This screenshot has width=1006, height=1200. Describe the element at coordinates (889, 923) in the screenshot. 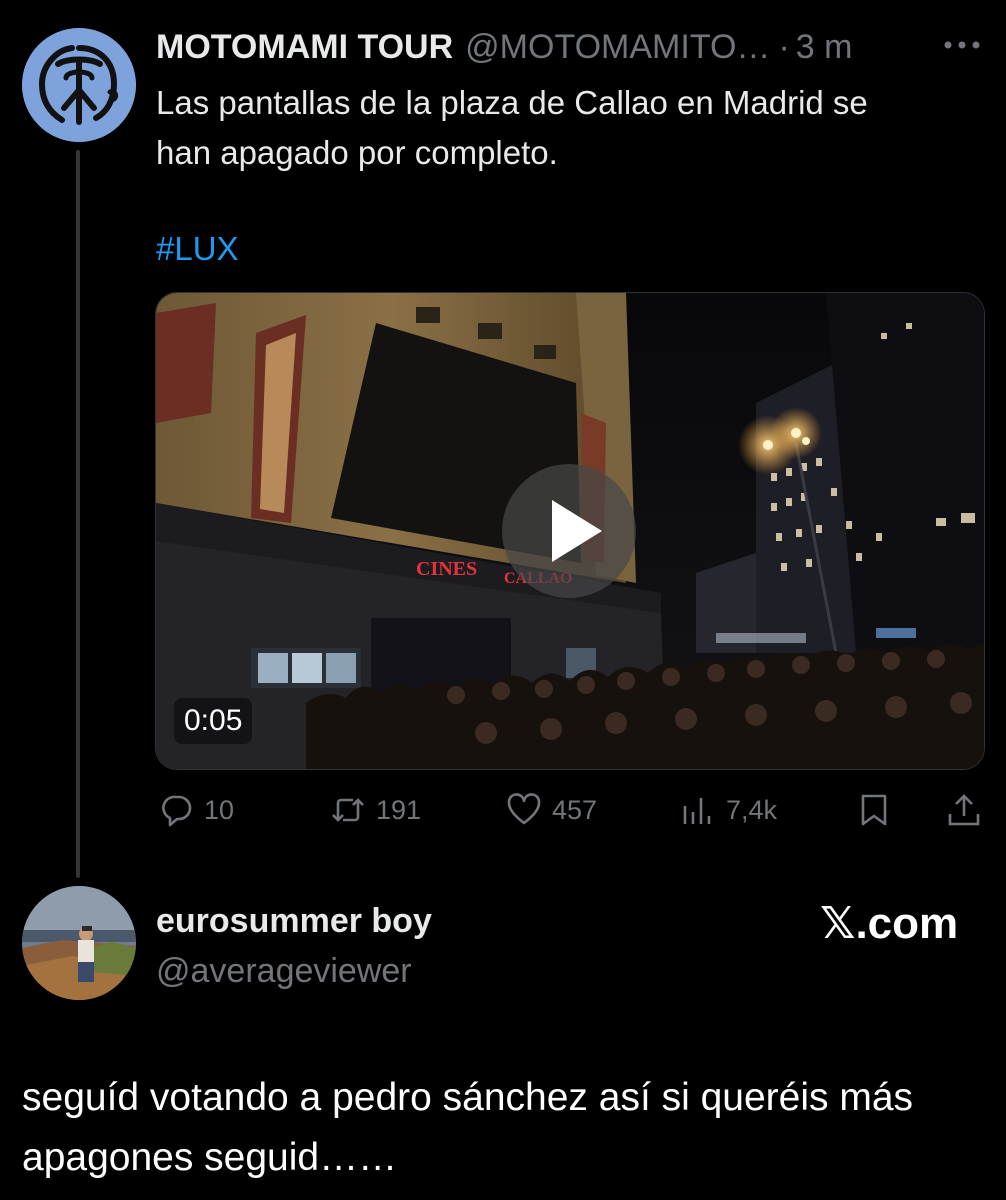

I see `x-com-watermark: 𝕏.com` at that location.